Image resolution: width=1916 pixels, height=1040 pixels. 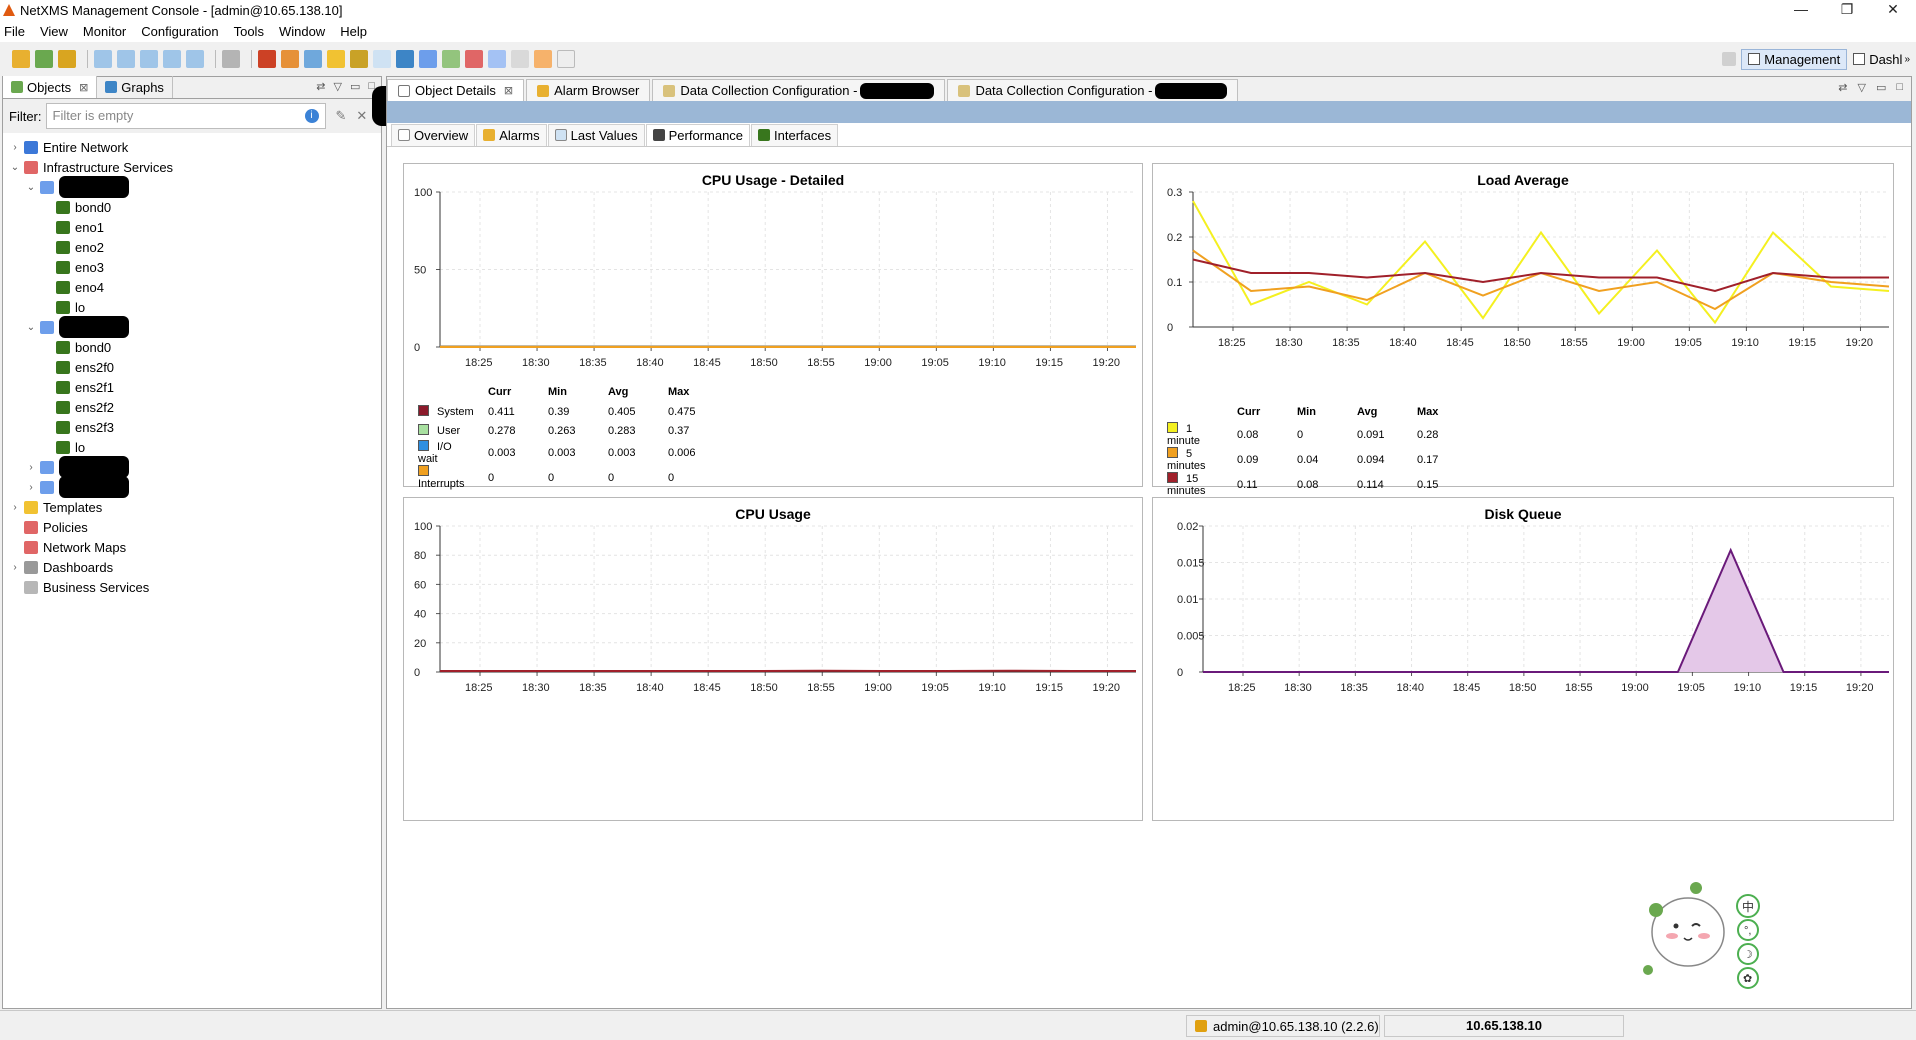 What do you see at coordinates (14, 31) in the screenshot?
I see `menu-file: File` at bounding box center [14, 31].